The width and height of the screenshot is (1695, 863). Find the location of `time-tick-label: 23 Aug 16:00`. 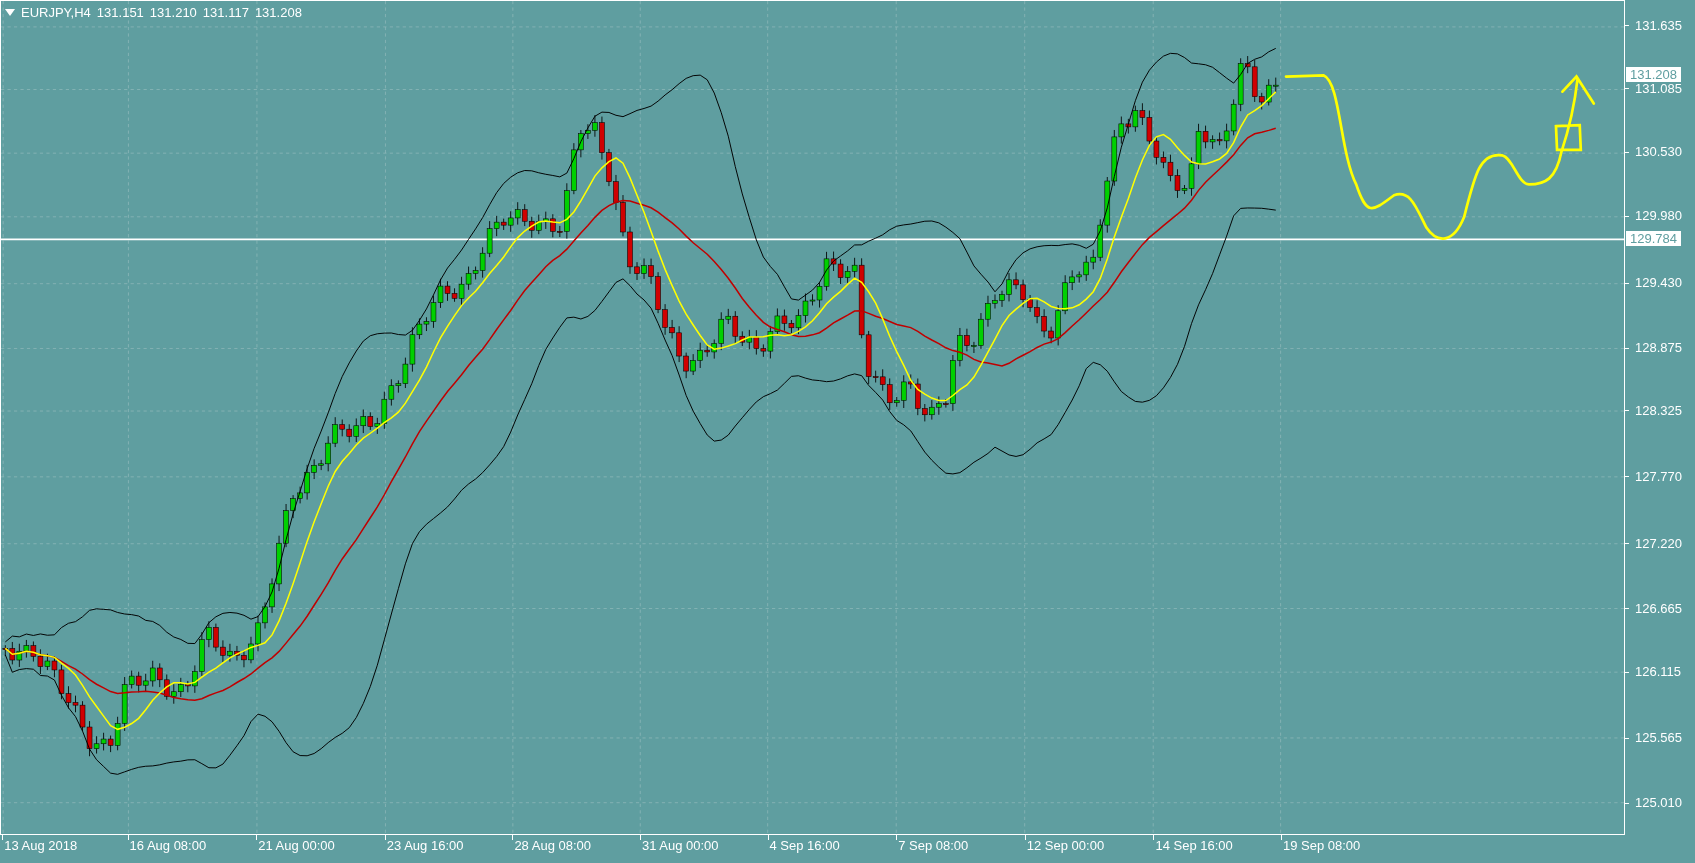

time-tick-label: 23 Aug 16:00 is located at coordinates (425, 846).